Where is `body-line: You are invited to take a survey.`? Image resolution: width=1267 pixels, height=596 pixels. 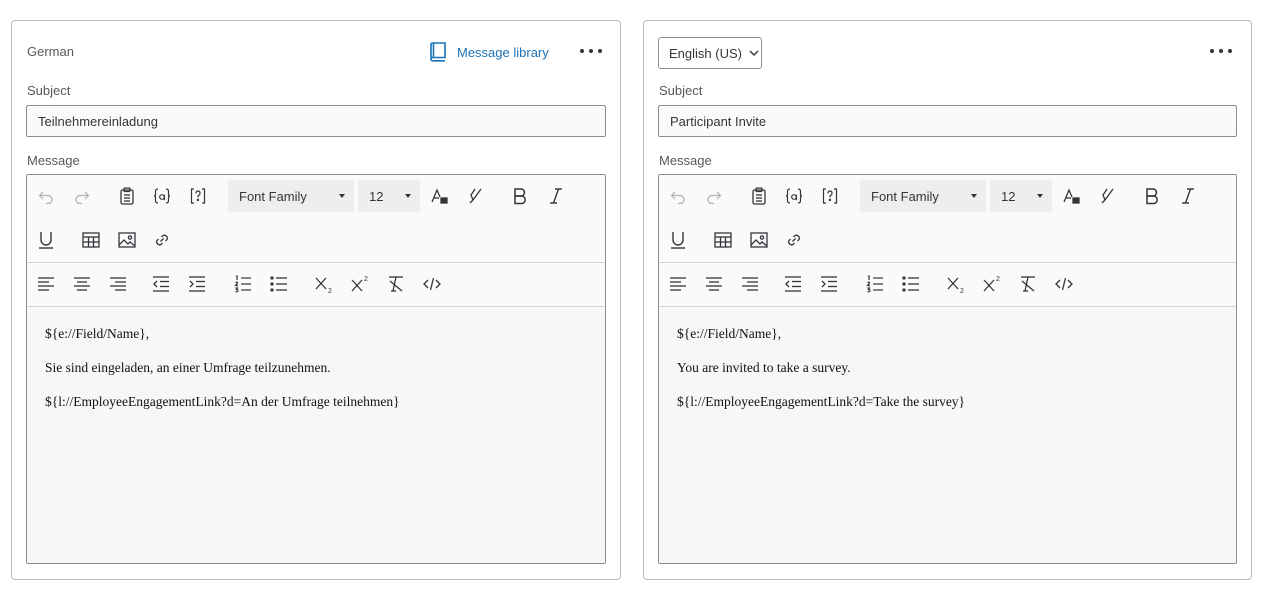 body-line: You are invited to take a survey. is located at coordinates (764, 367).